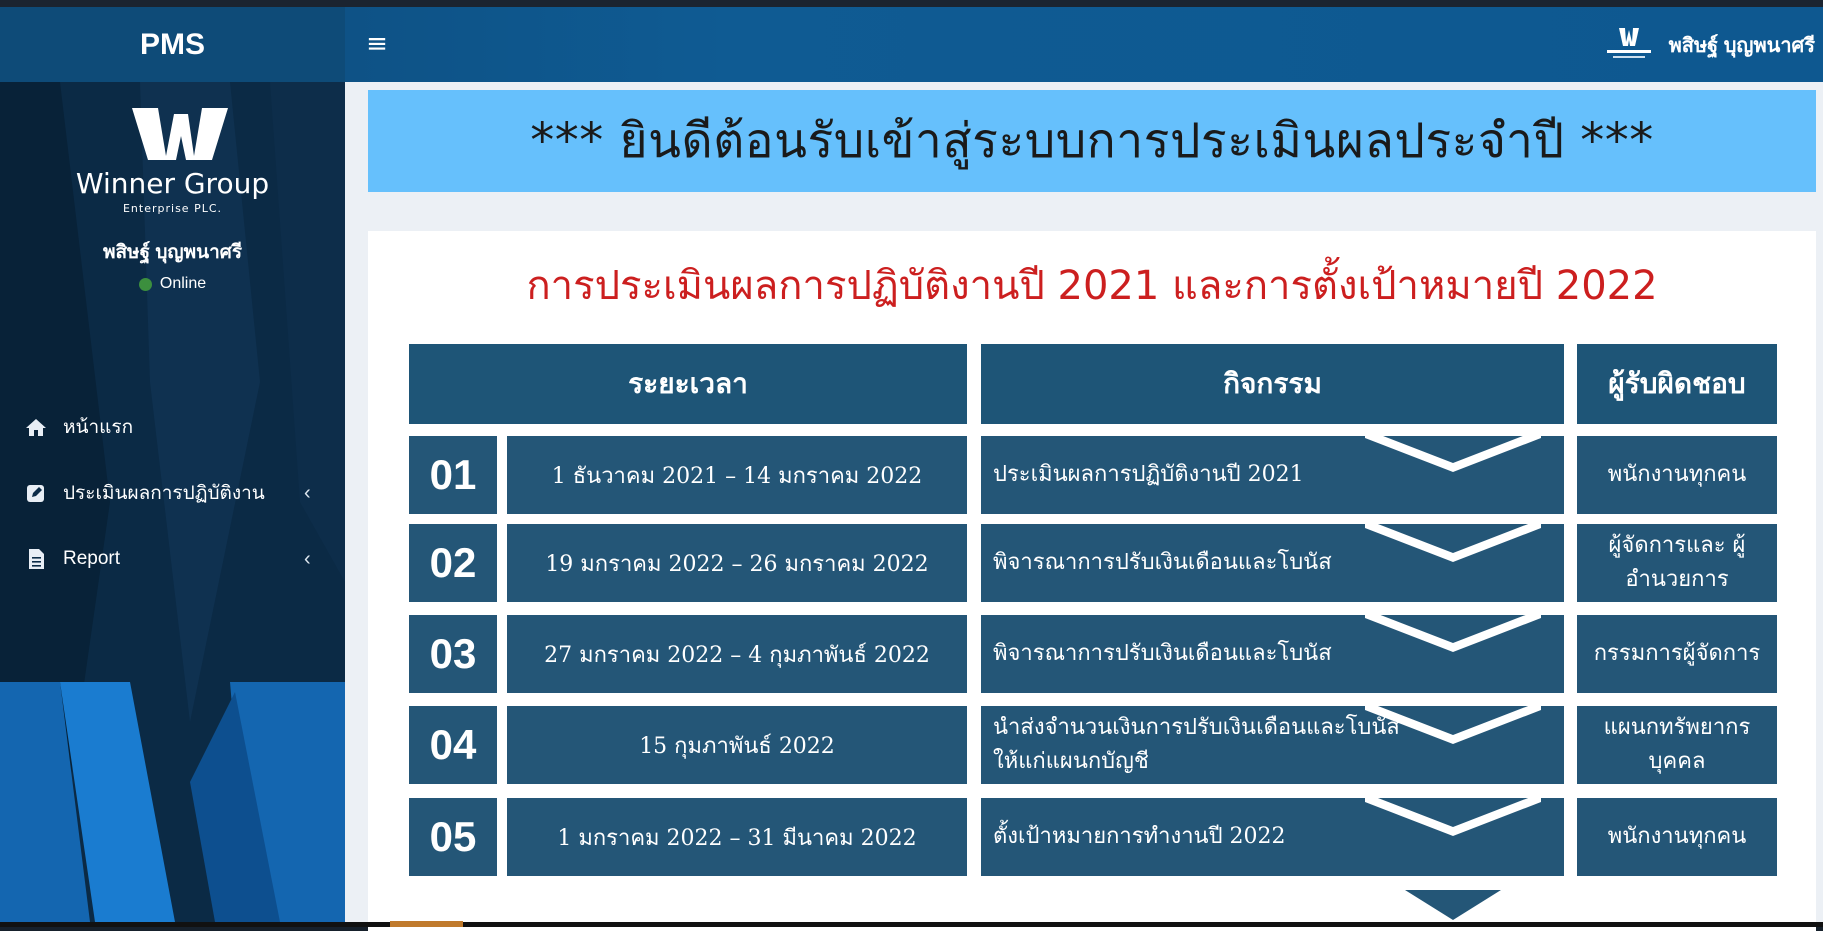  Describe the element at coordinates (172, 183) in the screenshot. I see `logo-text: Winner Group` at that location.